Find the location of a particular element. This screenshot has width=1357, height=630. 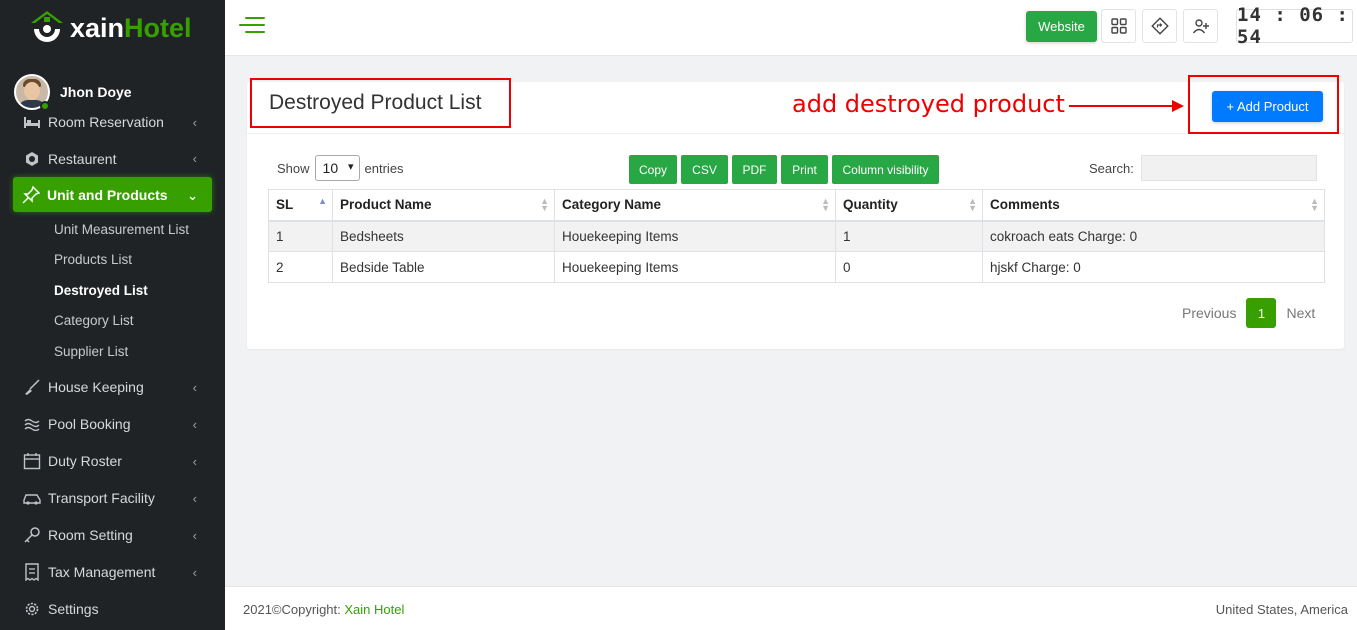

column-header-comments: Comments ▲ ▼ is located at coordinates (1153, 205).